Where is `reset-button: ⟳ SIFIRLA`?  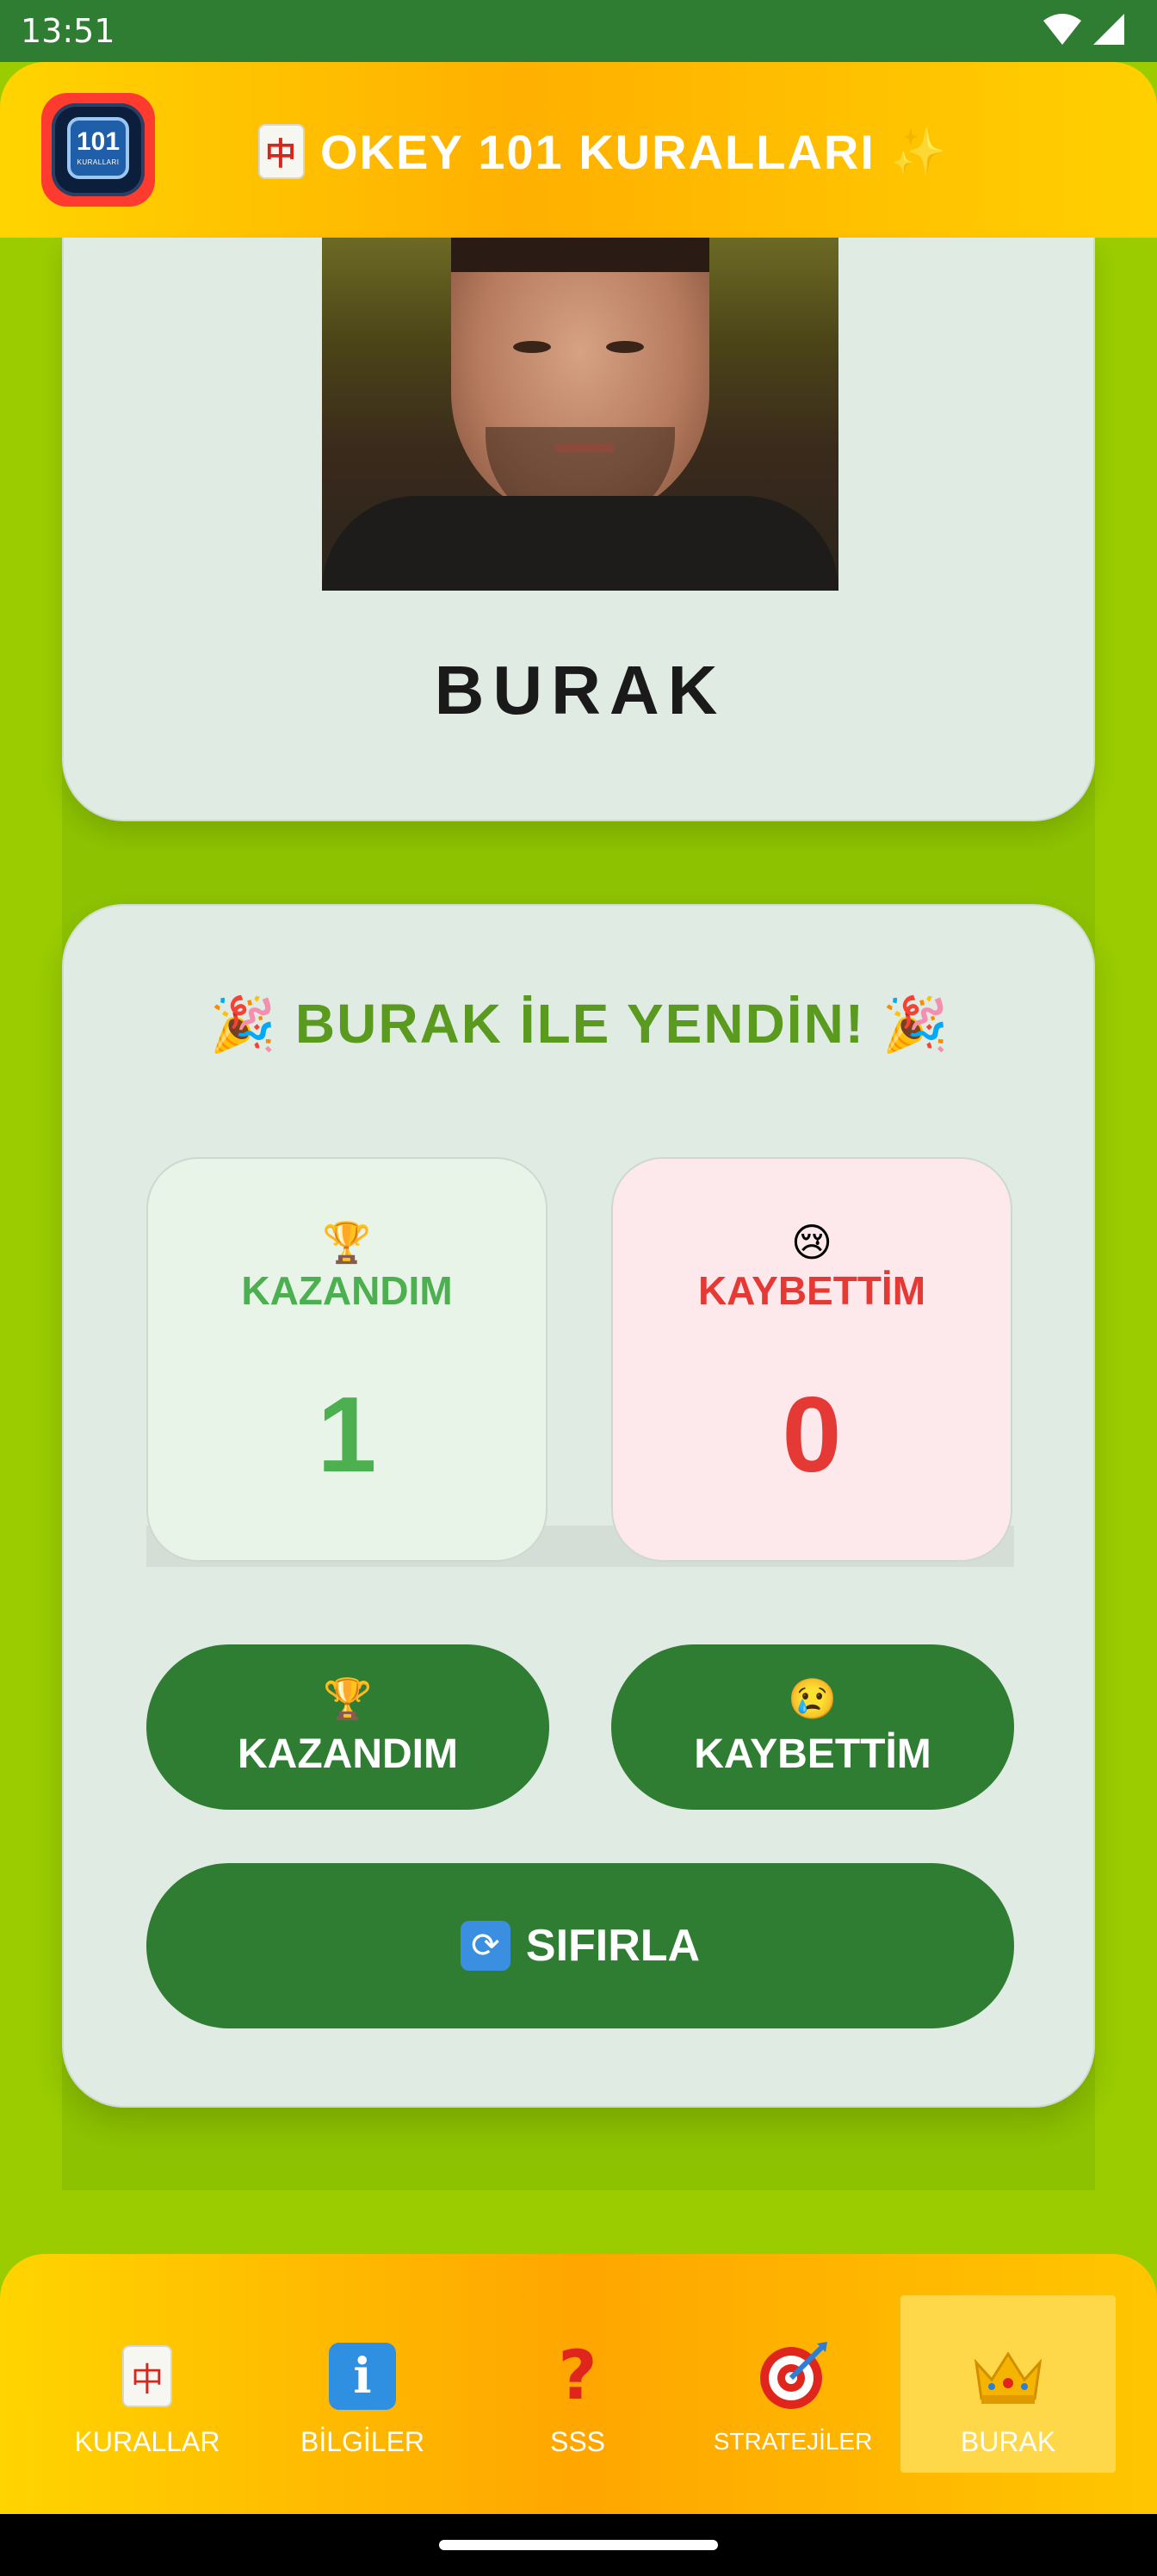 reset-button: ⟳ SIFIRLA is located at coordinates (580, 1945).